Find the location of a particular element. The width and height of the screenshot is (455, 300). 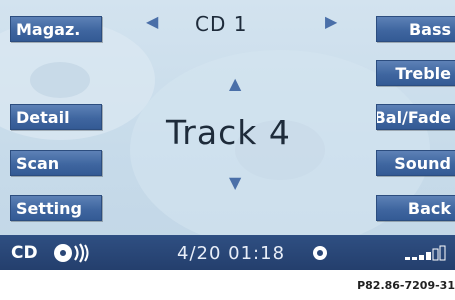

treble-button: Treble is located at coordinates (415, 73).